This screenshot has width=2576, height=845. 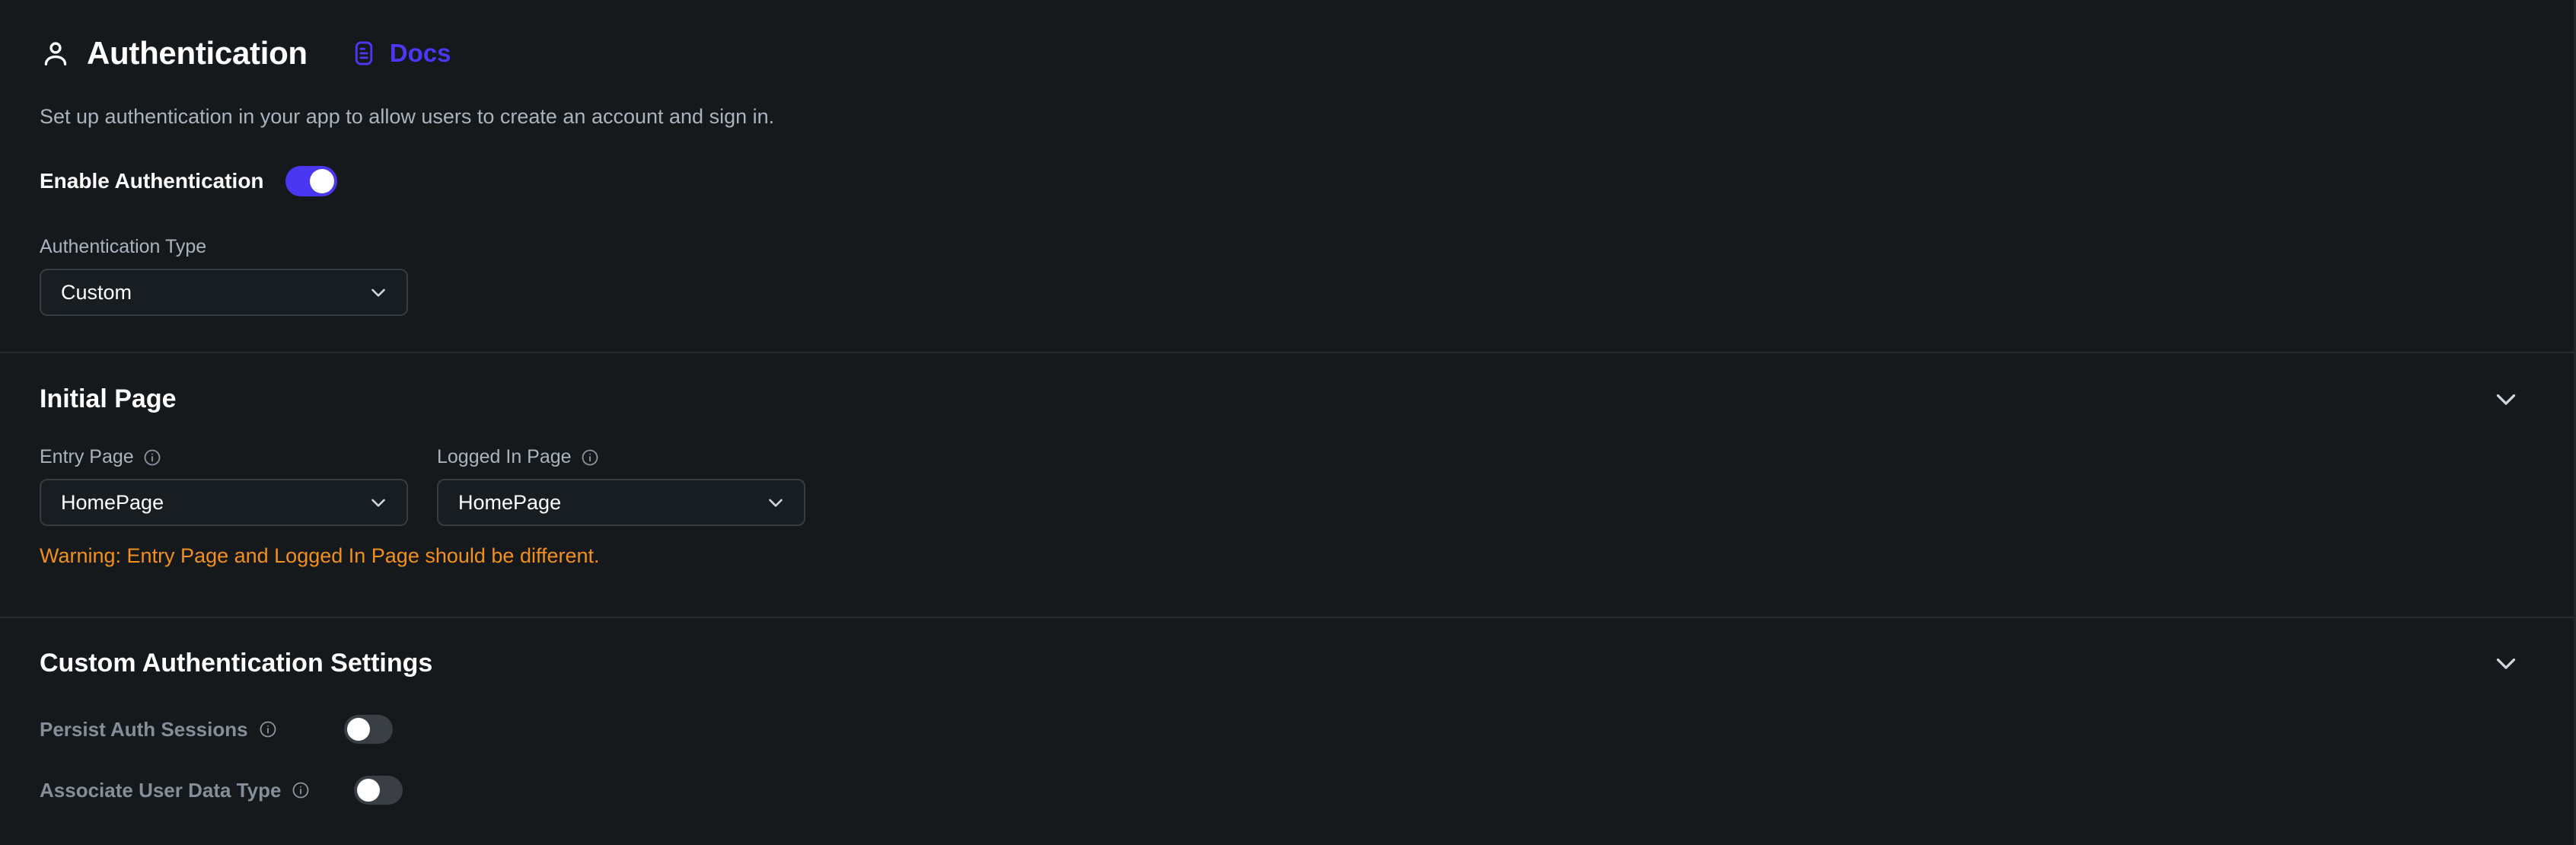 I want to click on logged-in-page-group: Logged In Page HomePage, so click(x=621, y=486).